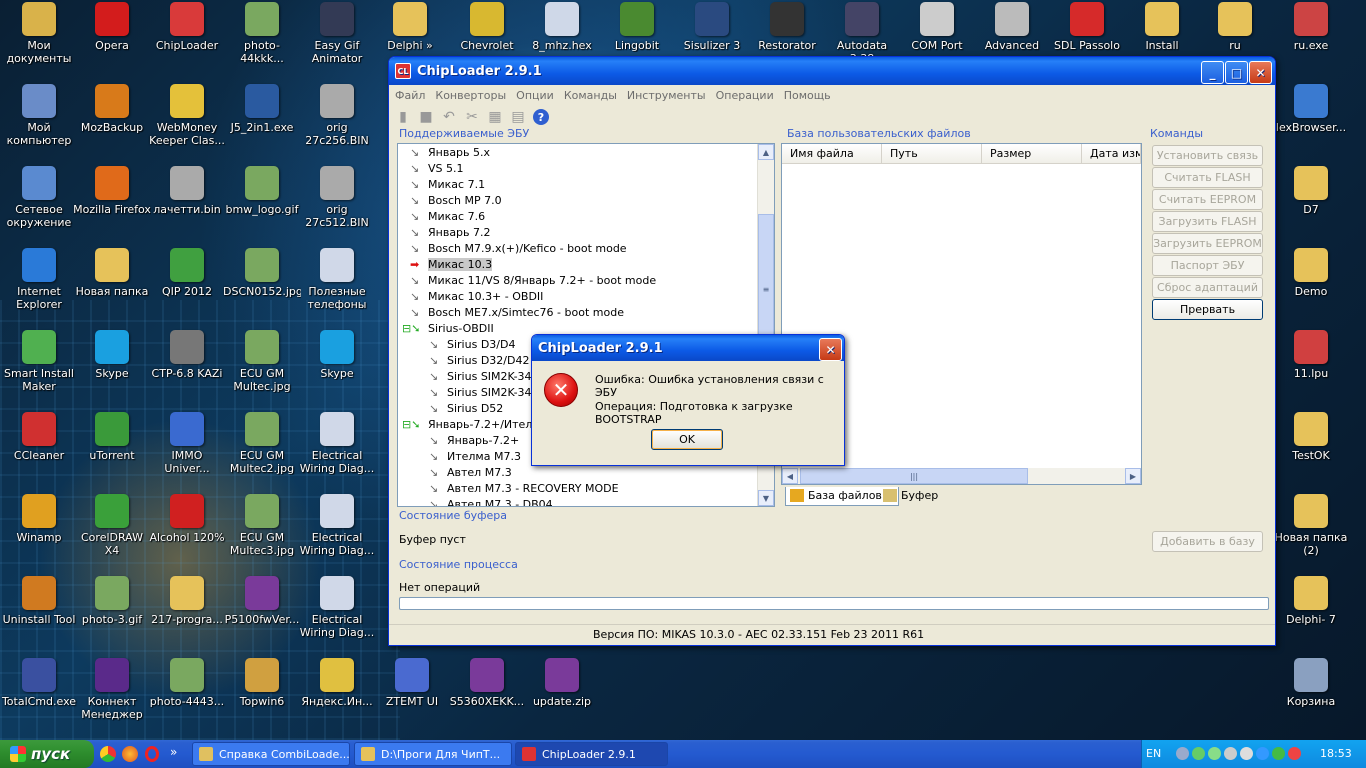  What do you see at coordinates (187, 27) in the screenshot?
I see `desktop-icon: ChipLoader` at bounding box center [187, 27].